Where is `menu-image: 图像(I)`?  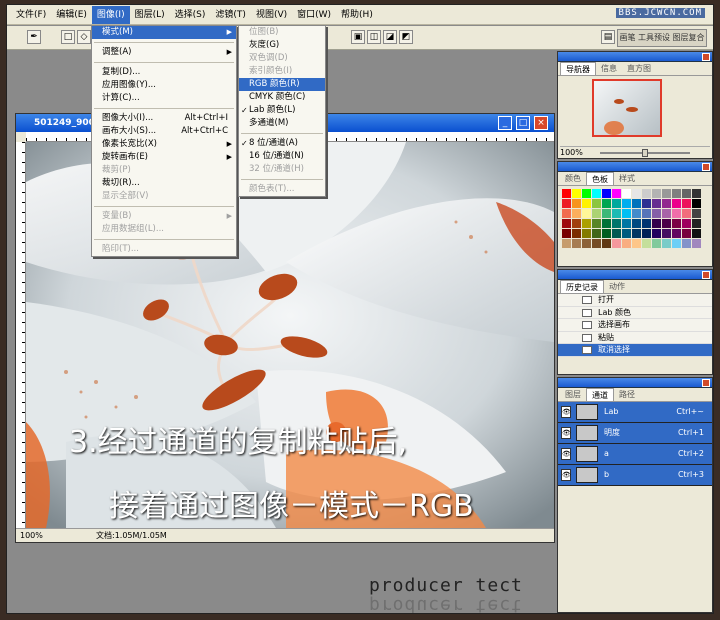
menu-image: 图像(I) is located at coordinates (110, 14).